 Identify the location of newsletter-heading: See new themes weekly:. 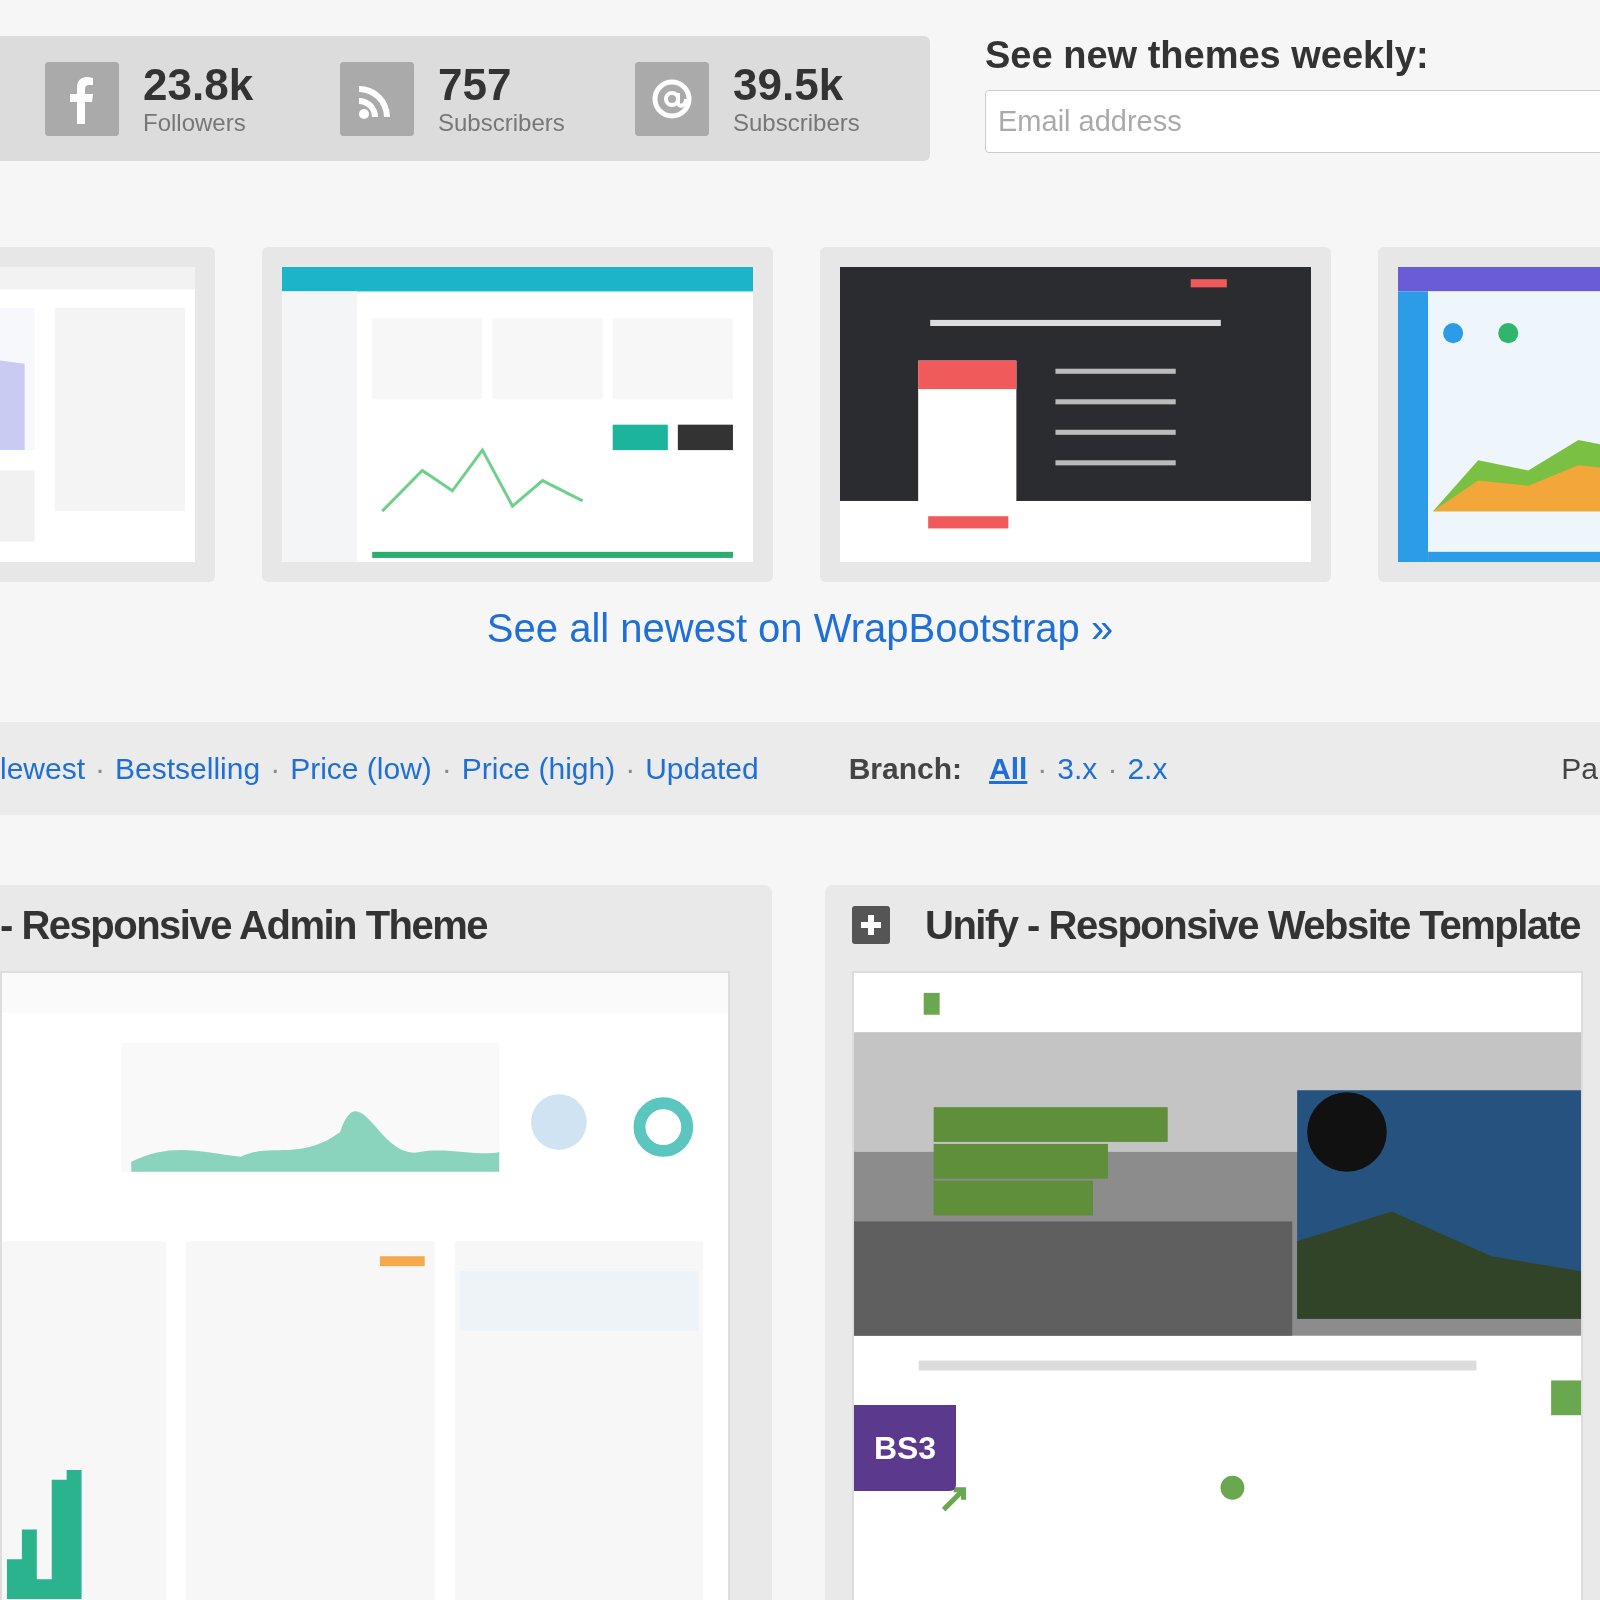
(1207, 55).